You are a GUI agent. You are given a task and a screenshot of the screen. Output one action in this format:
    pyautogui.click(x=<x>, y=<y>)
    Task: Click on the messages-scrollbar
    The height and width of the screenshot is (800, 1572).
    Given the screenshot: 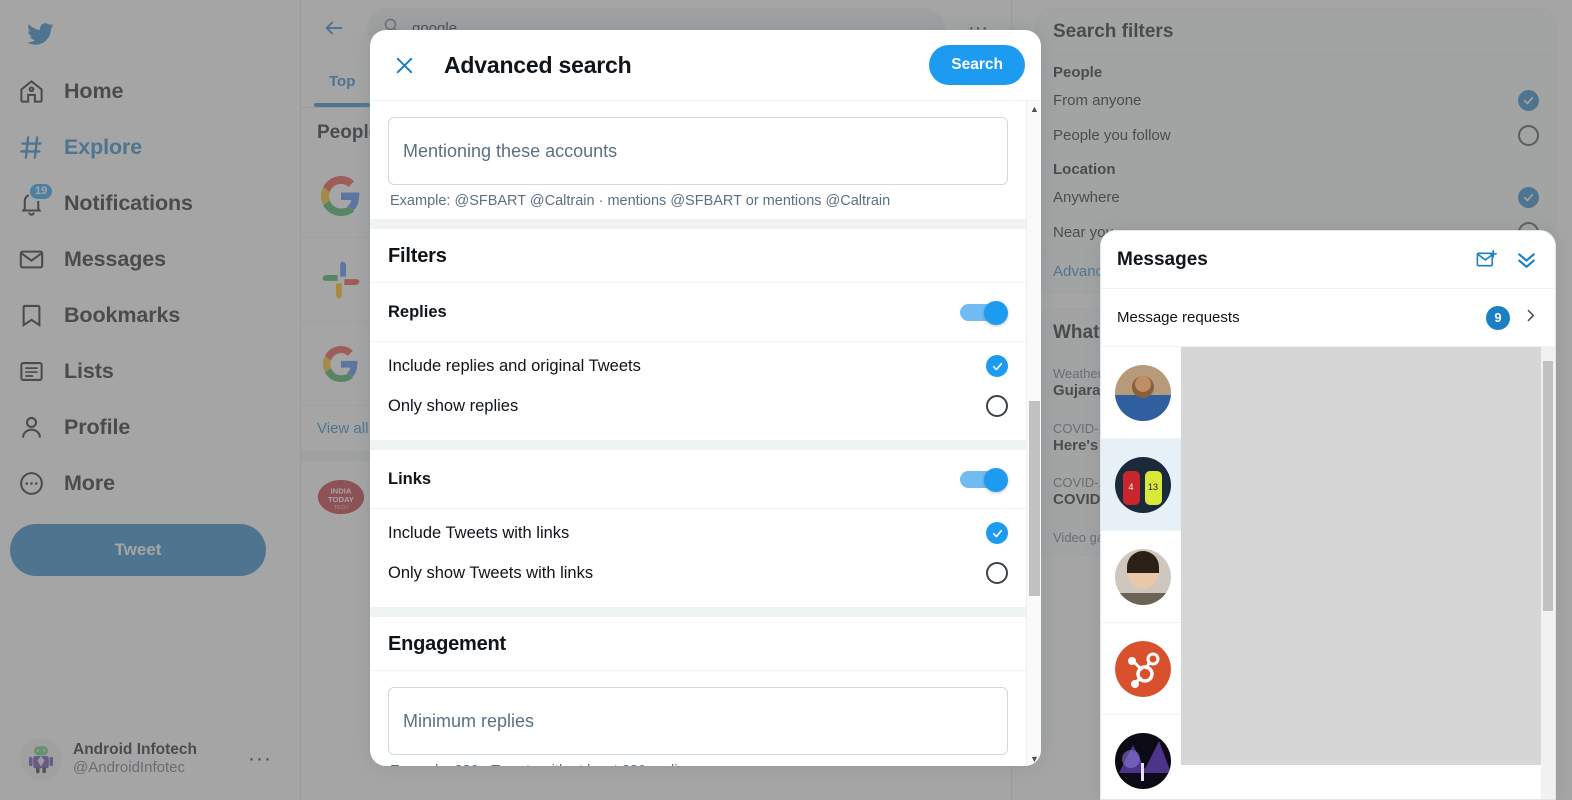 What is the action you would take?
    pyautogui.click(x=1548, y=573)
    